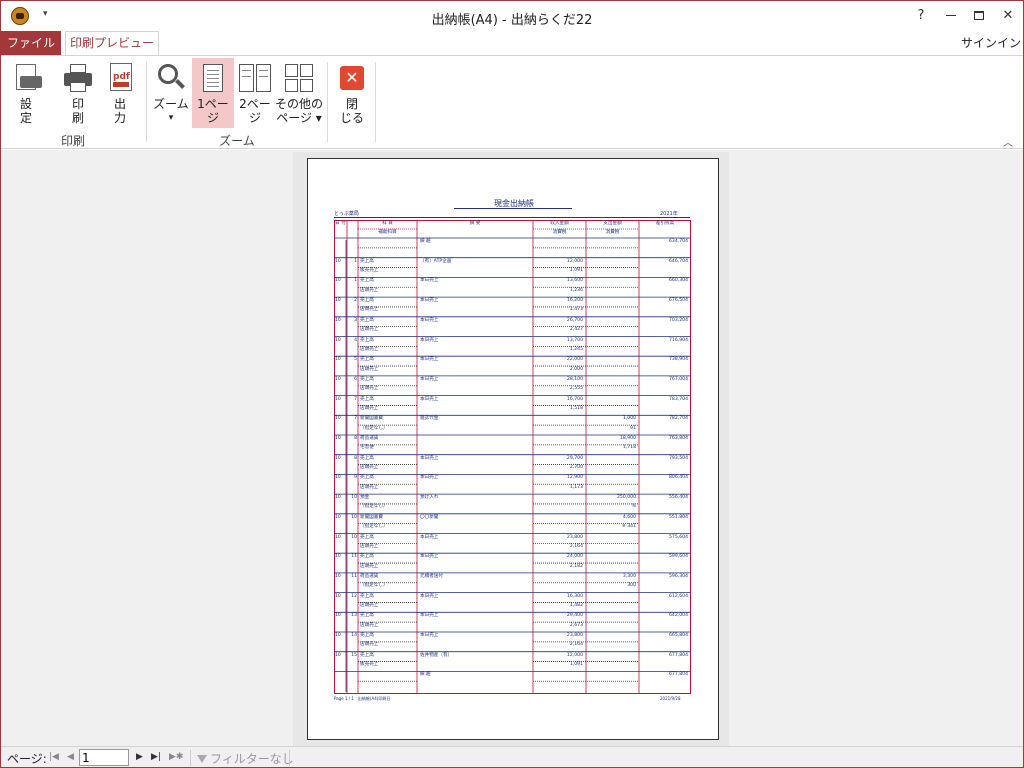  What do you see at coordinates (299, 94) in the screenshot?
I see `other-pages-button: その他の ページ ▾` at bounding box center [299, 94].